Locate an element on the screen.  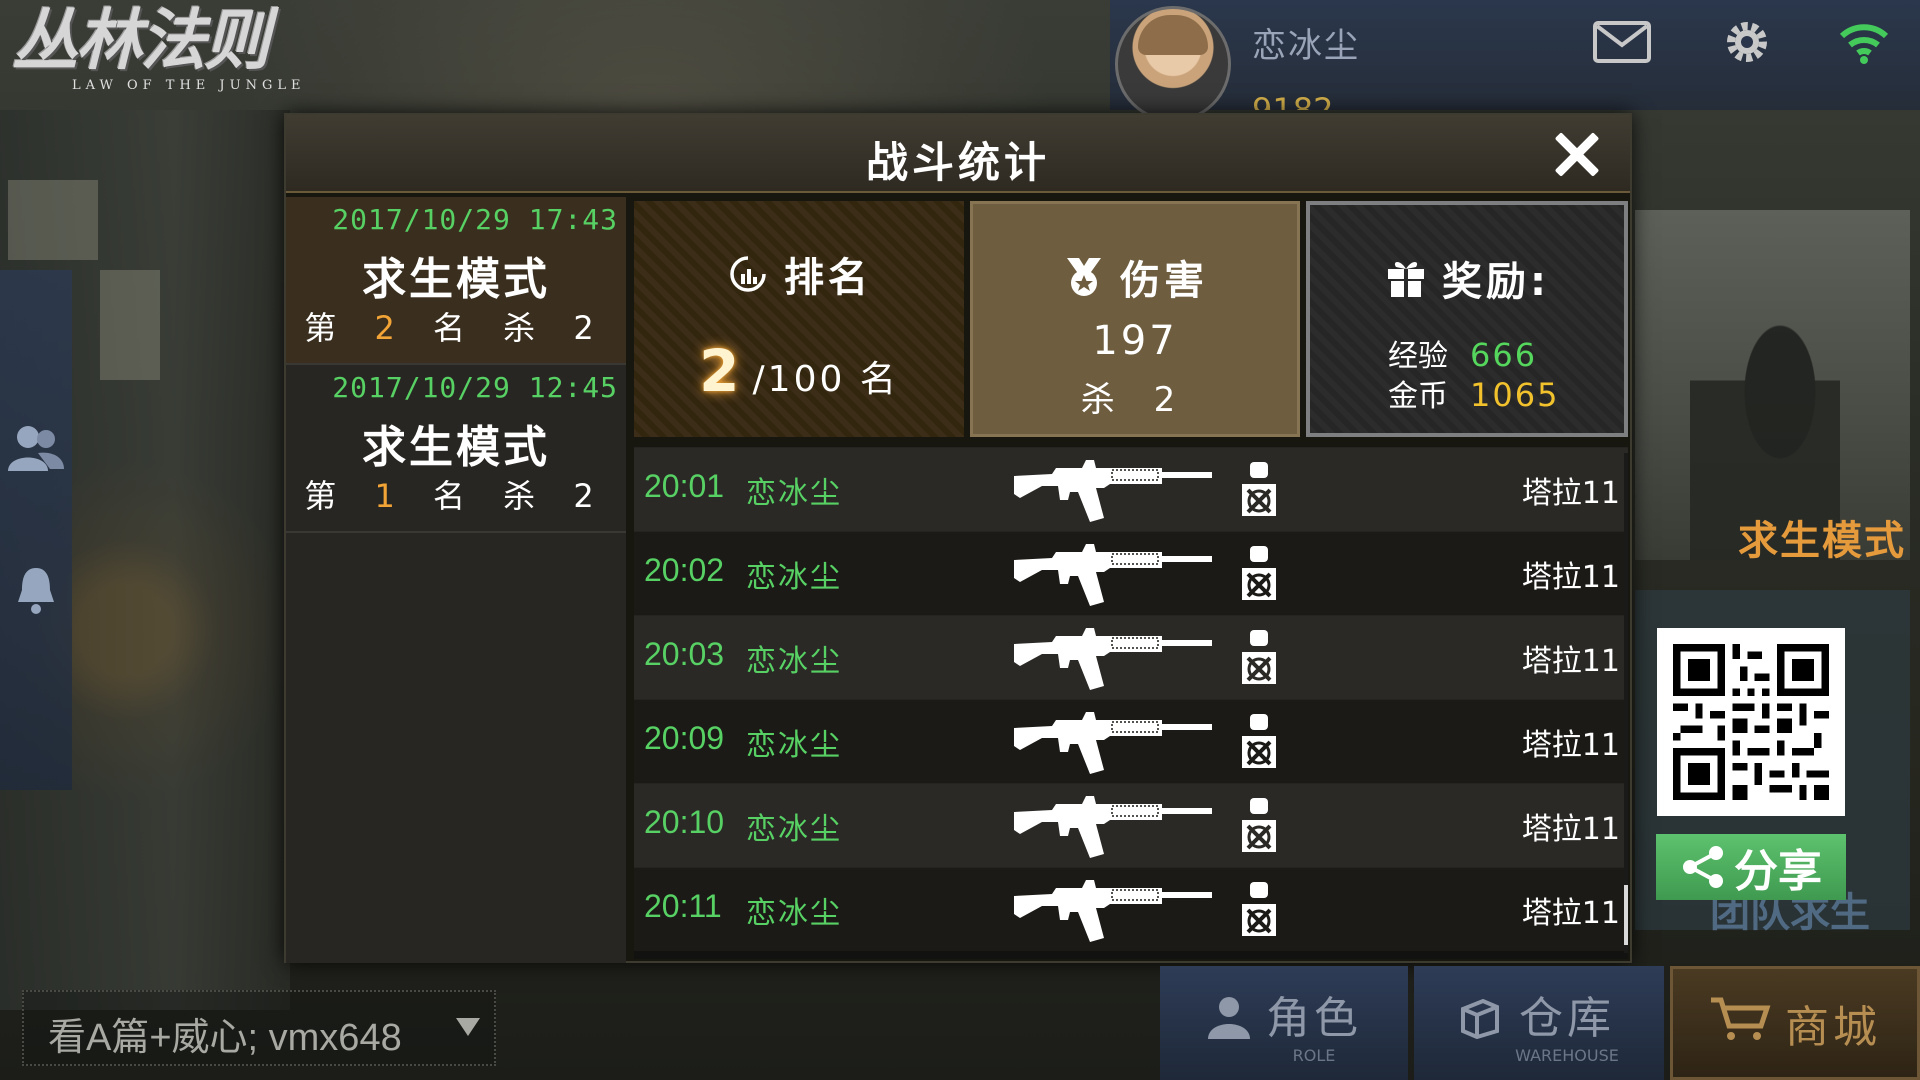
profile-bar is located at coordinates (1515, 55).